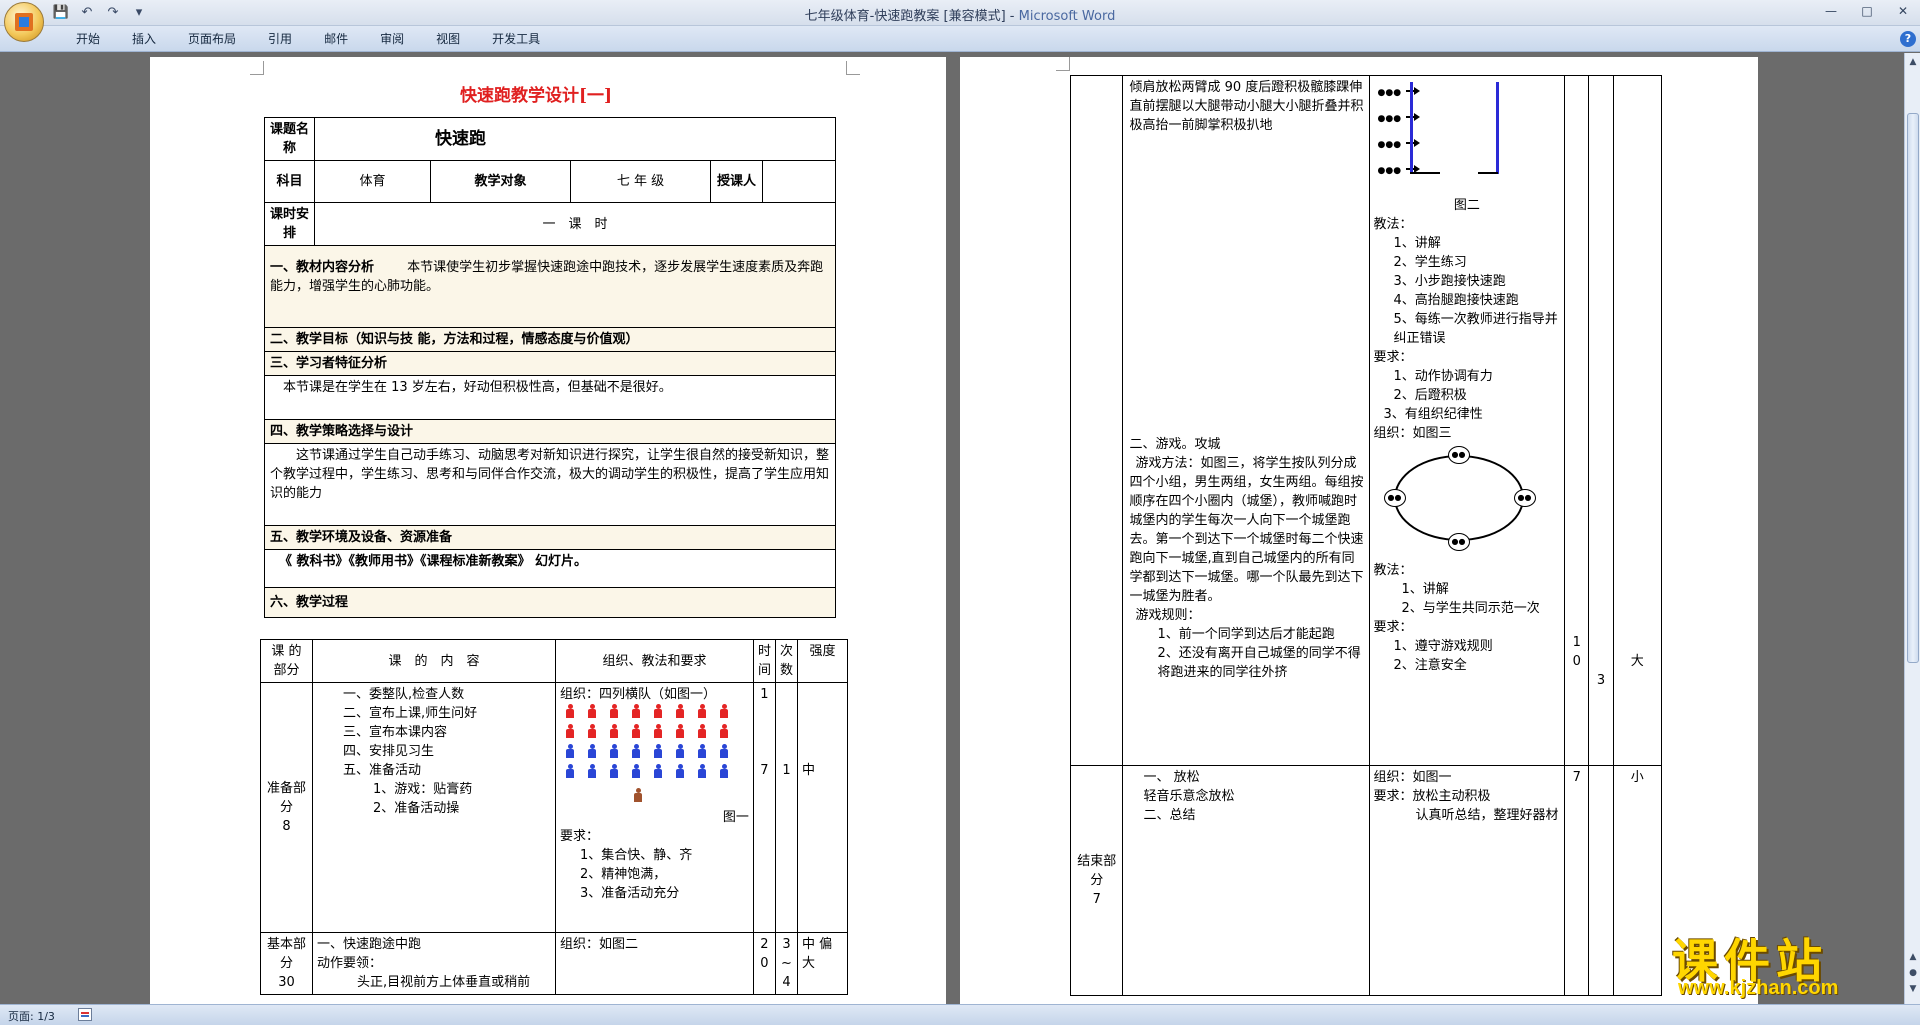  I want to click on close-icon: ✕, so click(1903, 11).